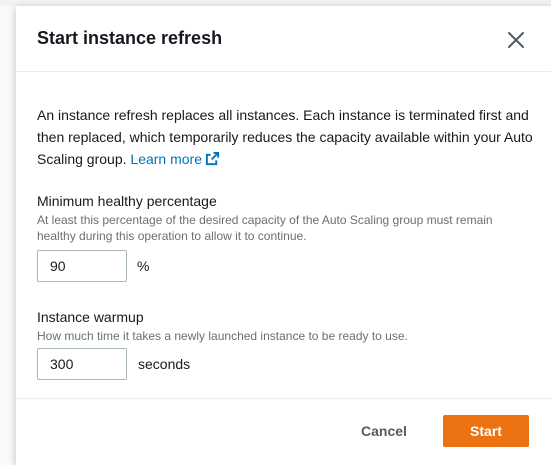  I want to click on modal-header: Start instance refresh, so click(283, 39).